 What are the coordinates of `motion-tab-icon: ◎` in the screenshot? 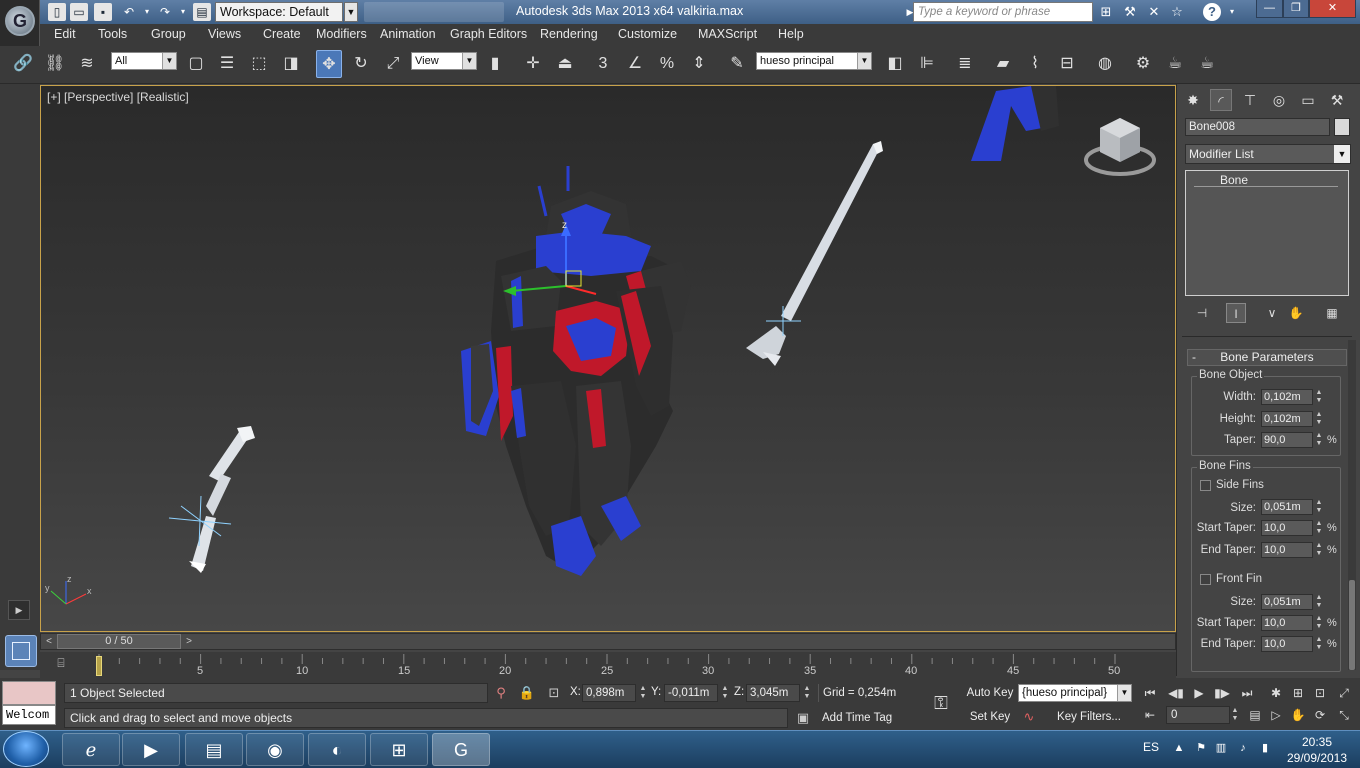 It's located at (1279, 100).